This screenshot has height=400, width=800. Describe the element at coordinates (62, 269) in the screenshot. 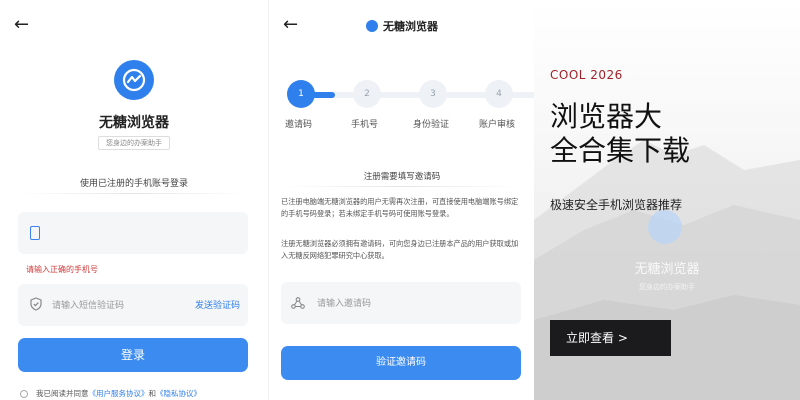

I see `phone-error-text: 请输入正确的手机号` at that location.